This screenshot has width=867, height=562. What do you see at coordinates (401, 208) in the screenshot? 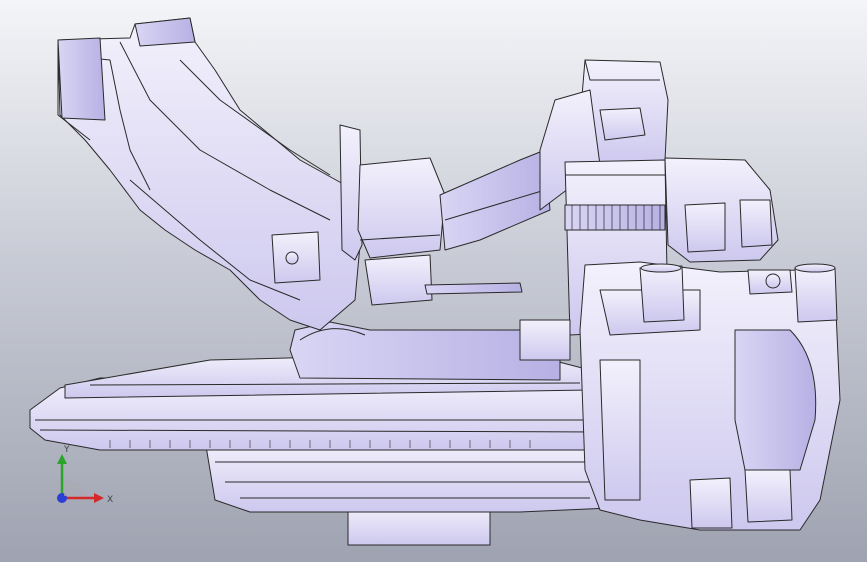
I see `mount-block` at bounding box center [401, 208].